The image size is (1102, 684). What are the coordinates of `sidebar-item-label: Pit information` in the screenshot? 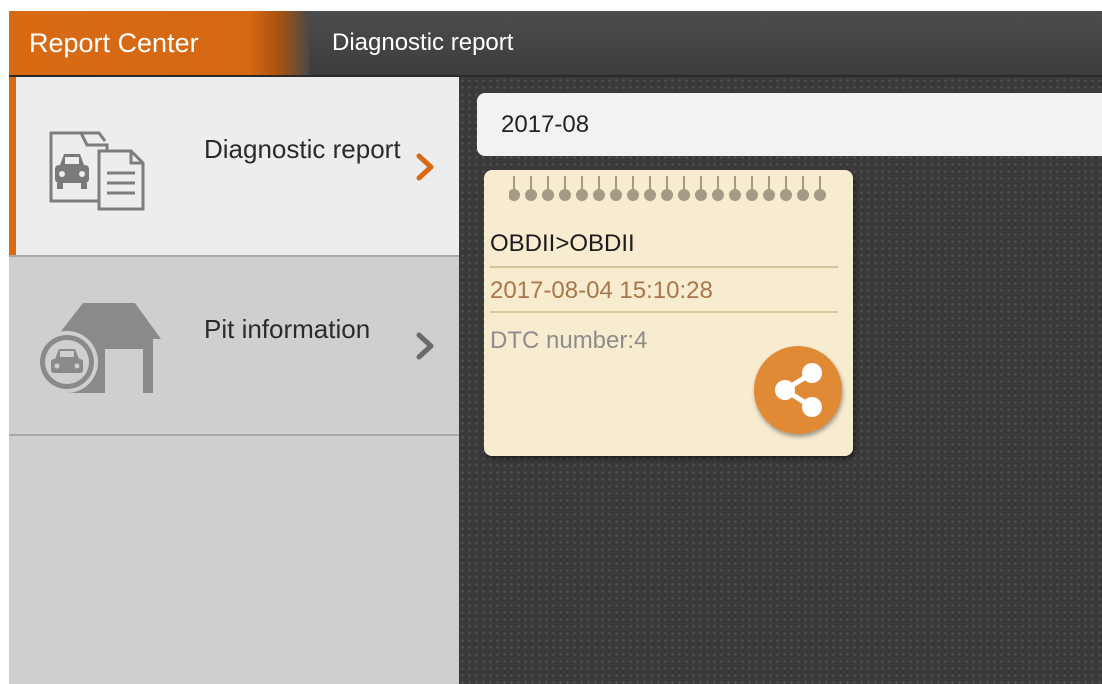 It's located at (287, 329).